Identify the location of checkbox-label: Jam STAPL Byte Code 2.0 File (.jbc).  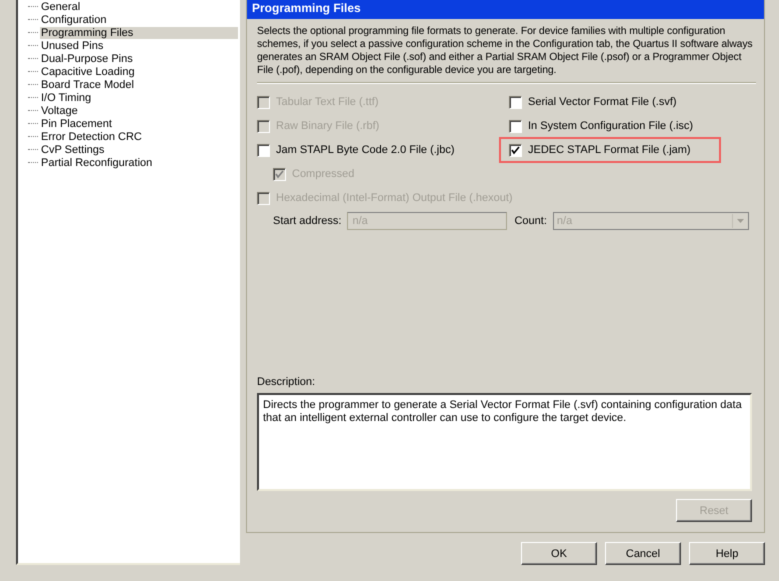
(365, 150).